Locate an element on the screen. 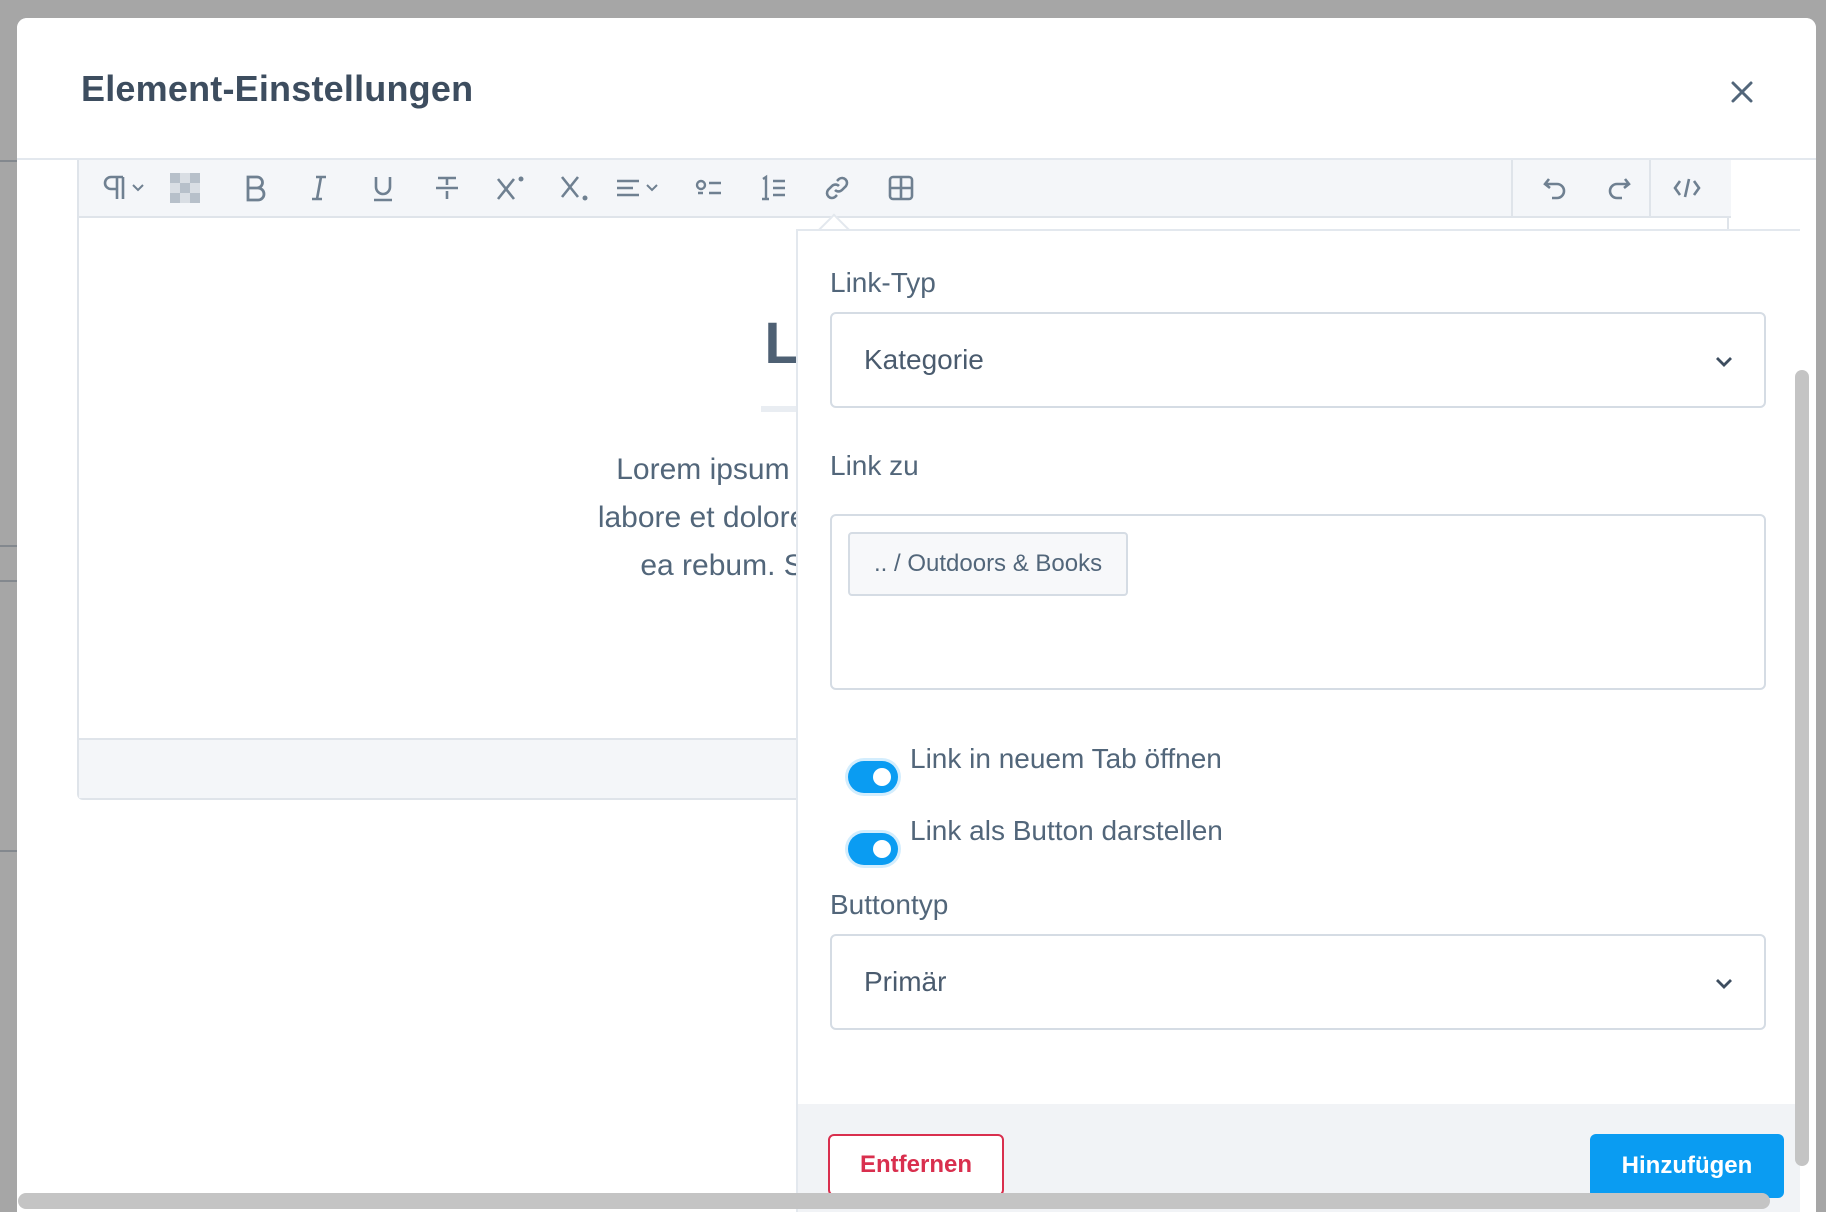  button-type-value: Primär is located at coordinates (905, 981).